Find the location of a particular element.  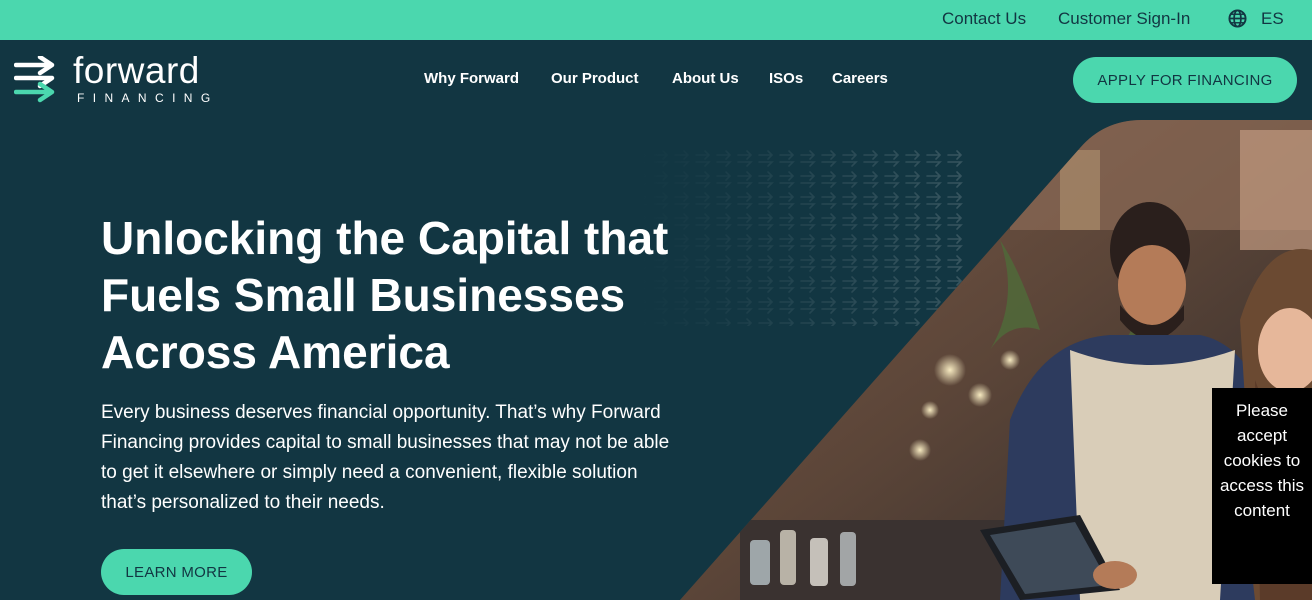

customer-sign-in-link: Customer Sign-In is located at coordinates (1124, 19).